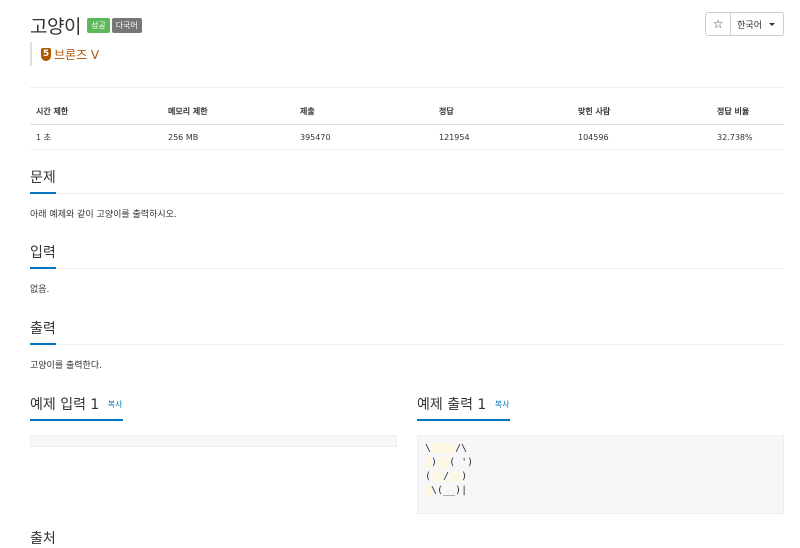  I want to click on info-value-row: 1 초 256 MB 395470 121954 104596 32.738%, so click(407, 137).